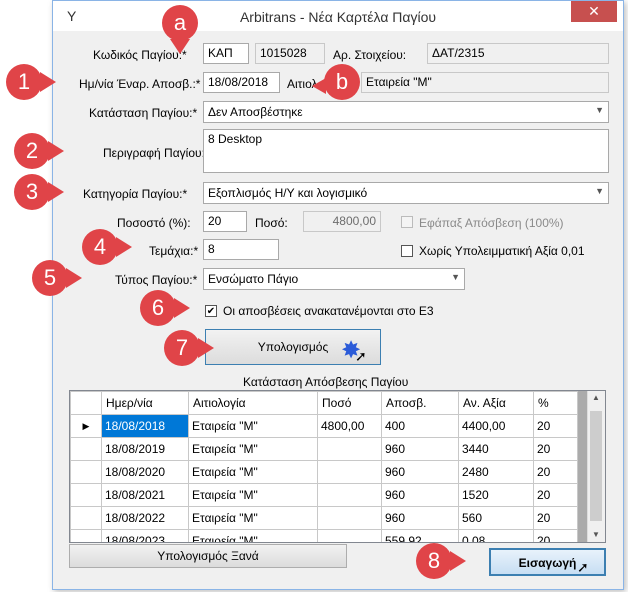 The width and height of the screenshot is (628, 592). I want to click on recalculate-button: Υπολογισμός Ξανά, so click(208, 556).